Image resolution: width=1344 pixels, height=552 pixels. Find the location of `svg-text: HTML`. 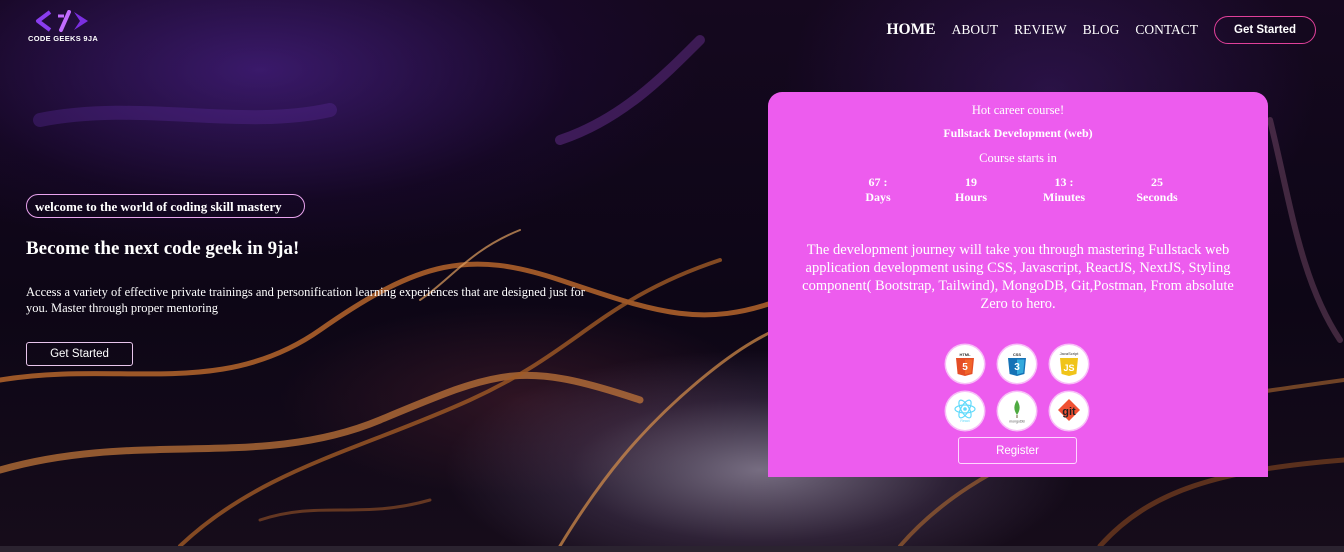

svg-text: HTML is located at coordinates (965, 354).